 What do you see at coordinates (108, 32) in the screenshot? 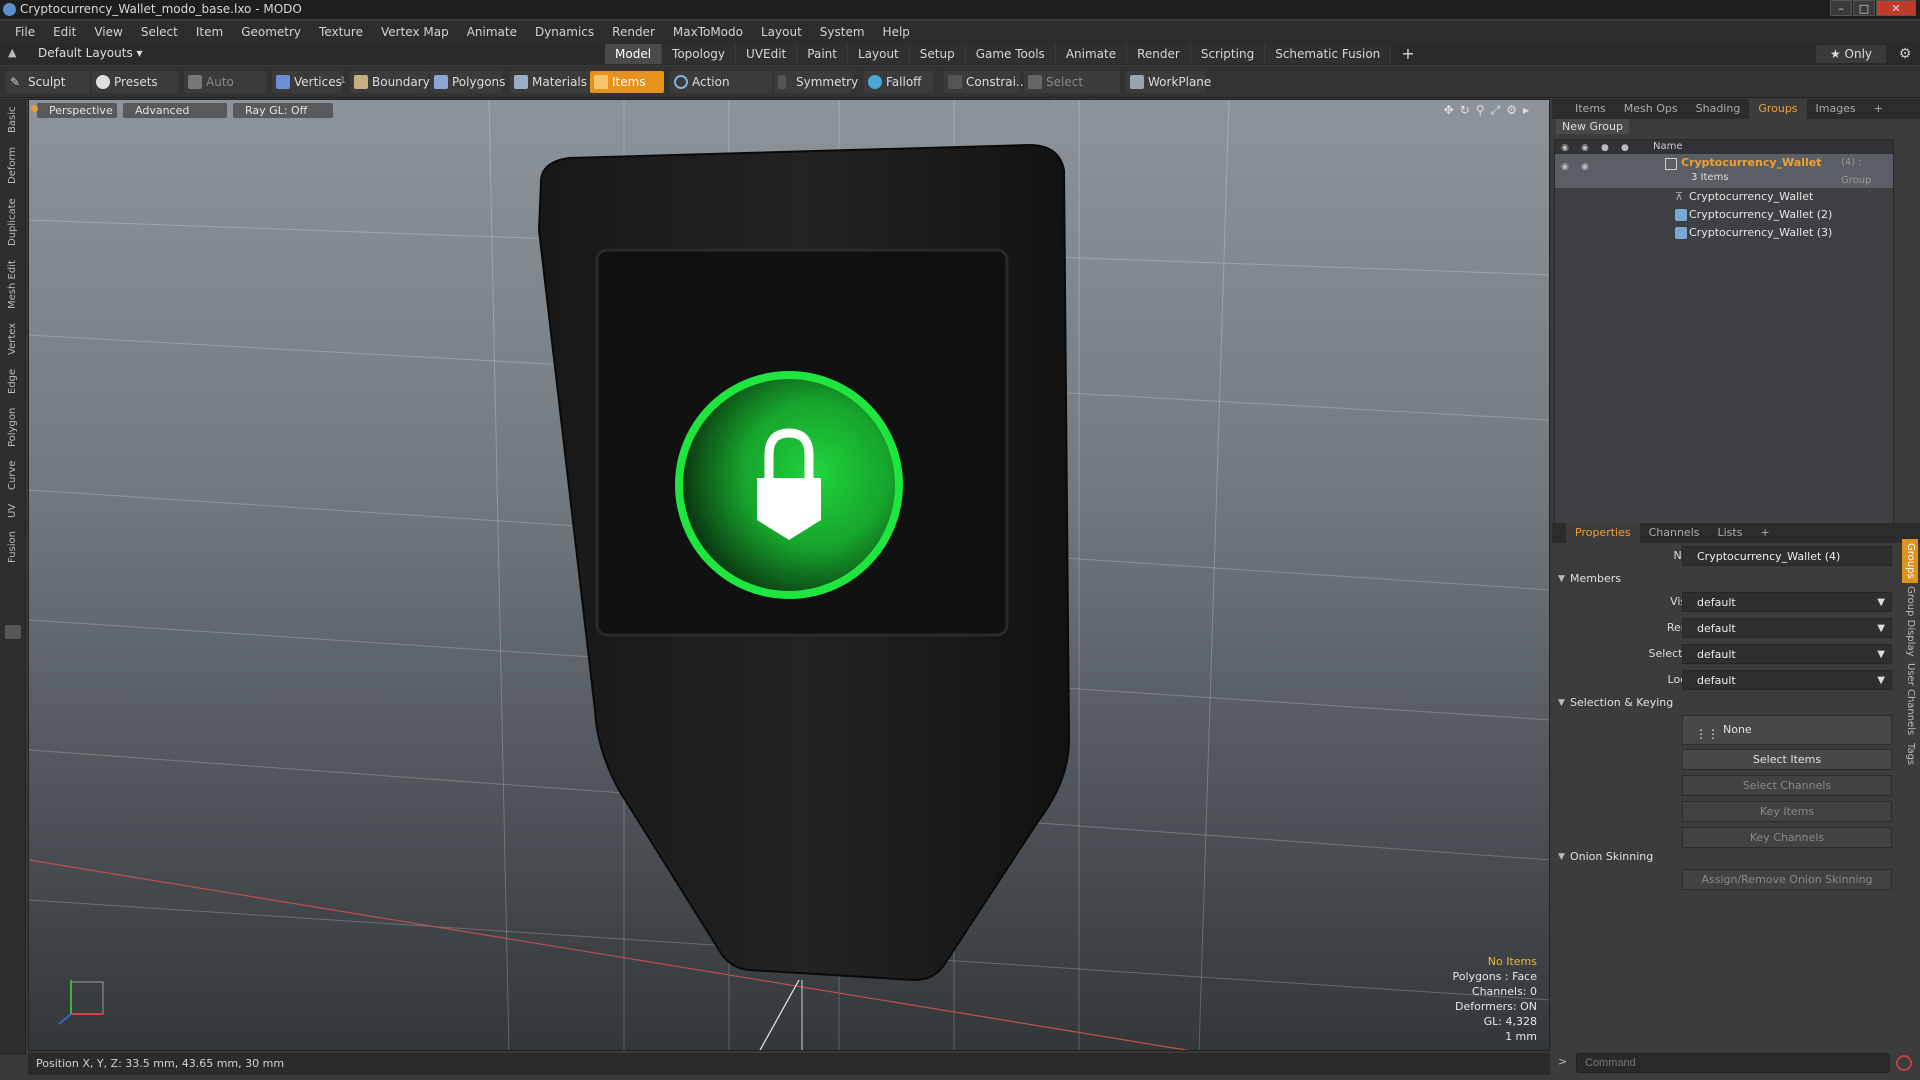
I see `menu-view: View` at bounding box center [108, 32].